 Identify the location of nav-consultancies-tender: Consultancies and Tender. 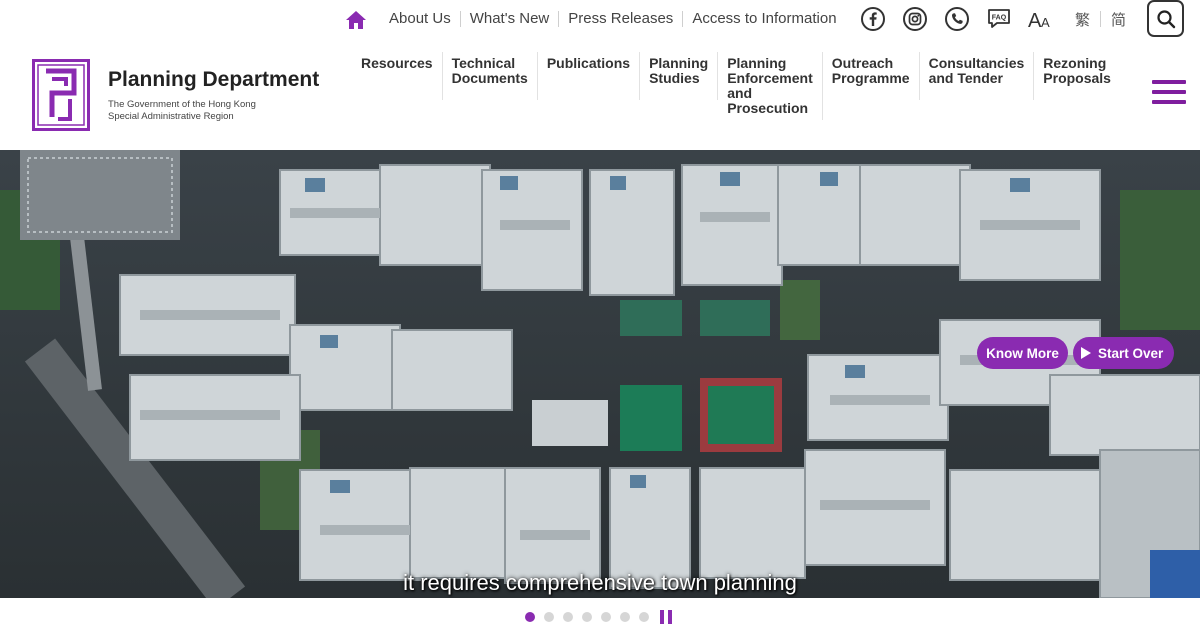
(977, 76).